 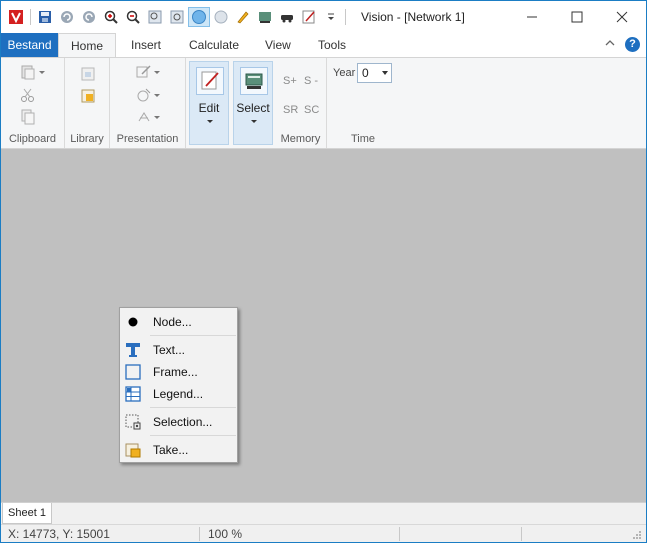 I want to click on save-icon, so click(x=45, y=17).